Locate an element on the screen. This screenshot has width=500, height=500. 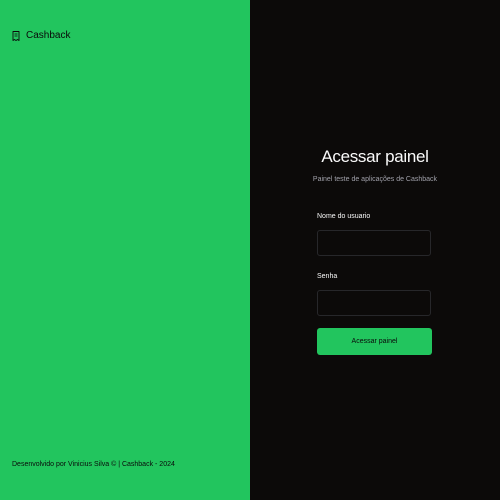
submit-button: Acessar painel is located at coordinates (374, 341).